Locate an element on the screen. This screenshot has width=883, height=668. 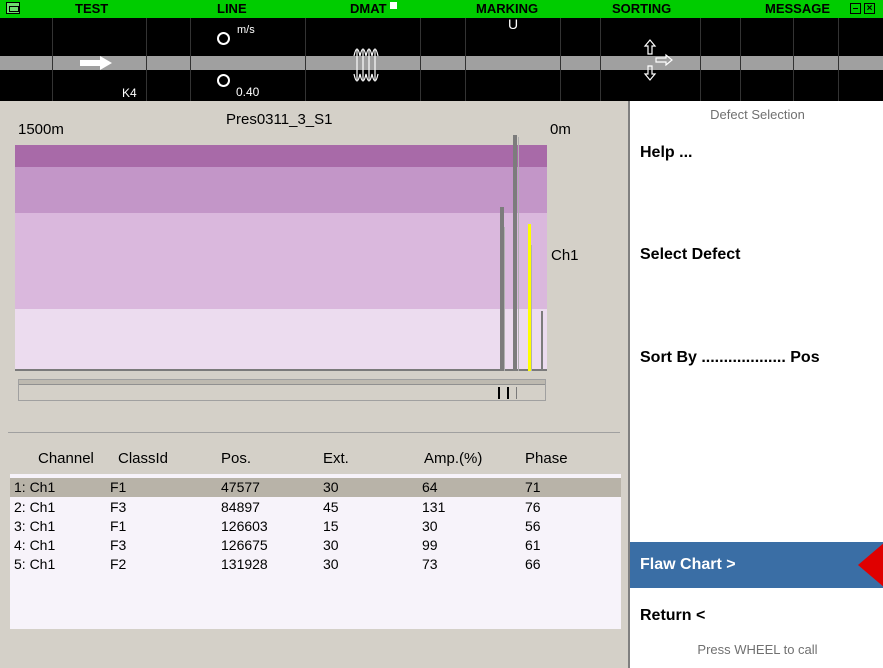
marking-value: U is located at coordinates (513, 24).